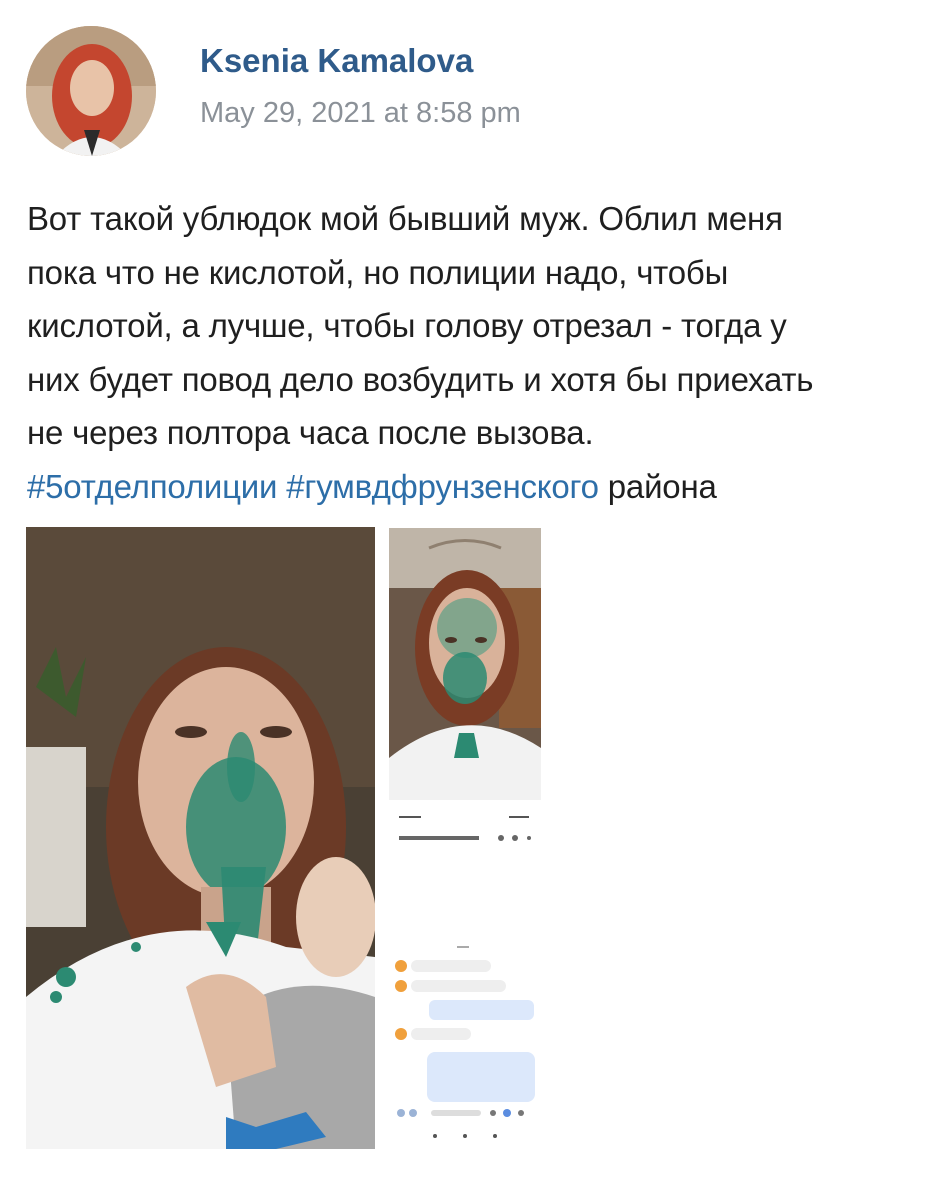 The height and width of the screenshot is (1183, 948). Describe the element at coordinates (336, 61) in the screenshot. I see `author-name: Ksenia Kamalova` at that location.